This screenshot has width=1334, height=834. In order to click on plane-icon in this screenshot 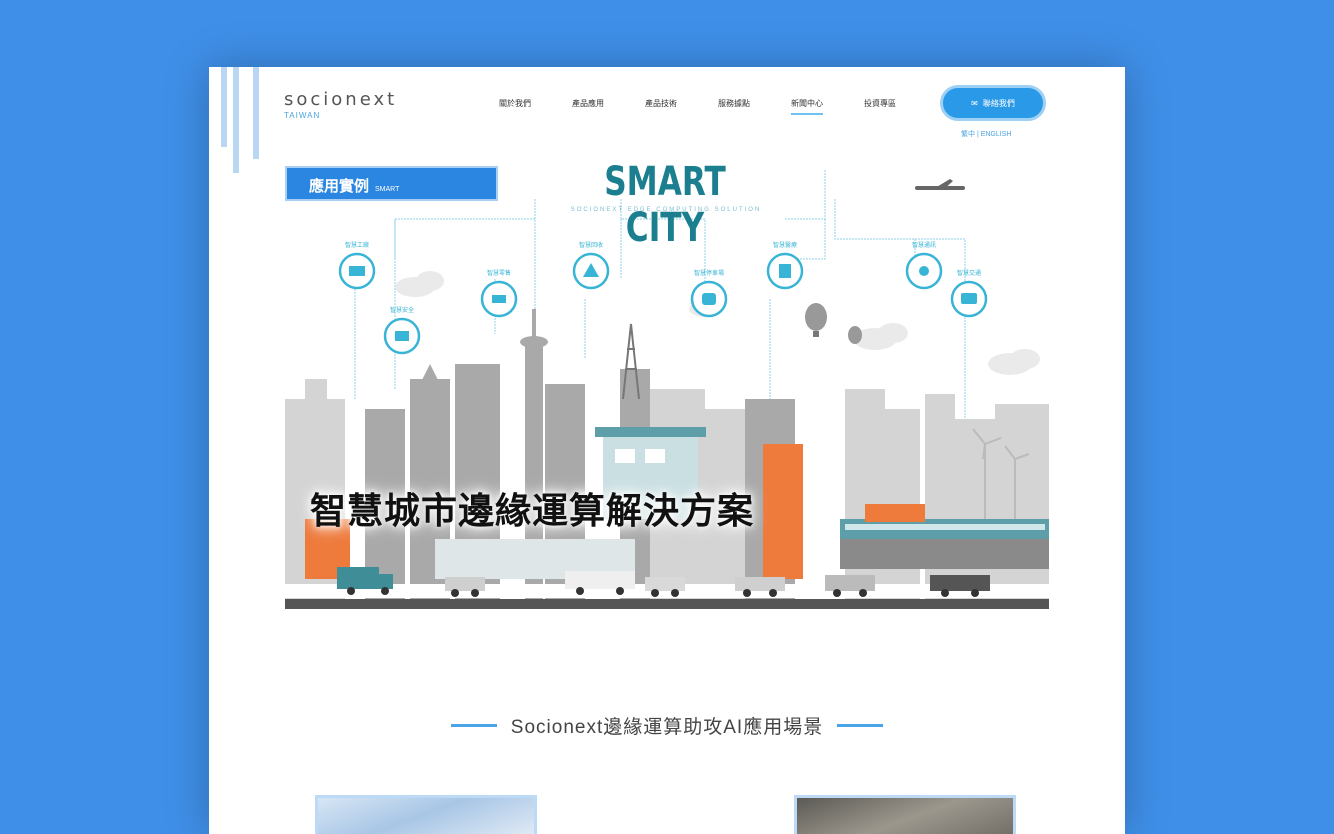, I will do `click(940, 184)`.